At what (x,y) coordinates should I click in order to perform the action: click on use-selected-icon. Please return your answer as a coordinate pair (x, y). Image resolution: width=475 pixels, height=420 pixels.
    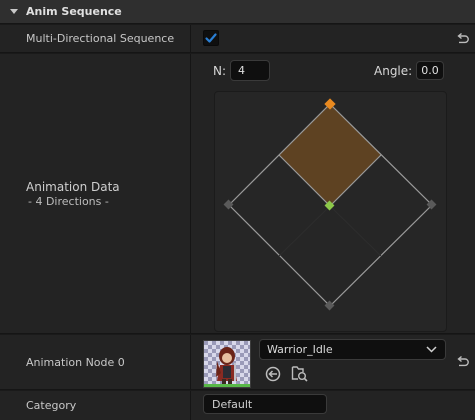
    Looking at the image, I should click on (273, 374).